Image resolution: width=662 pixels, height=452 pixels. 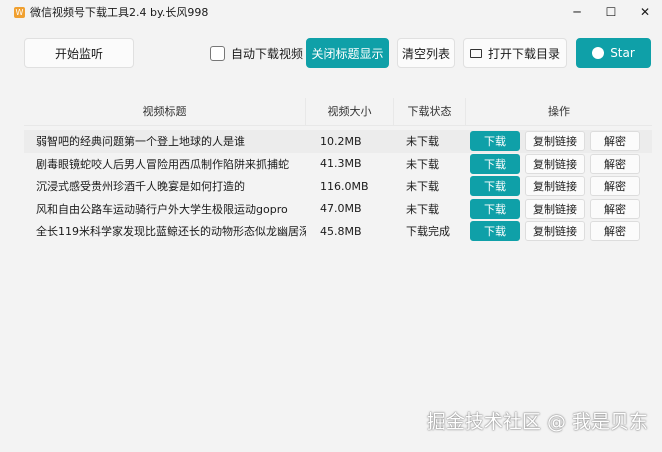 What do you see at coordinates (19, 12) in the screenshot?
I see `app-icon: W` at bounding box center [19, 12].